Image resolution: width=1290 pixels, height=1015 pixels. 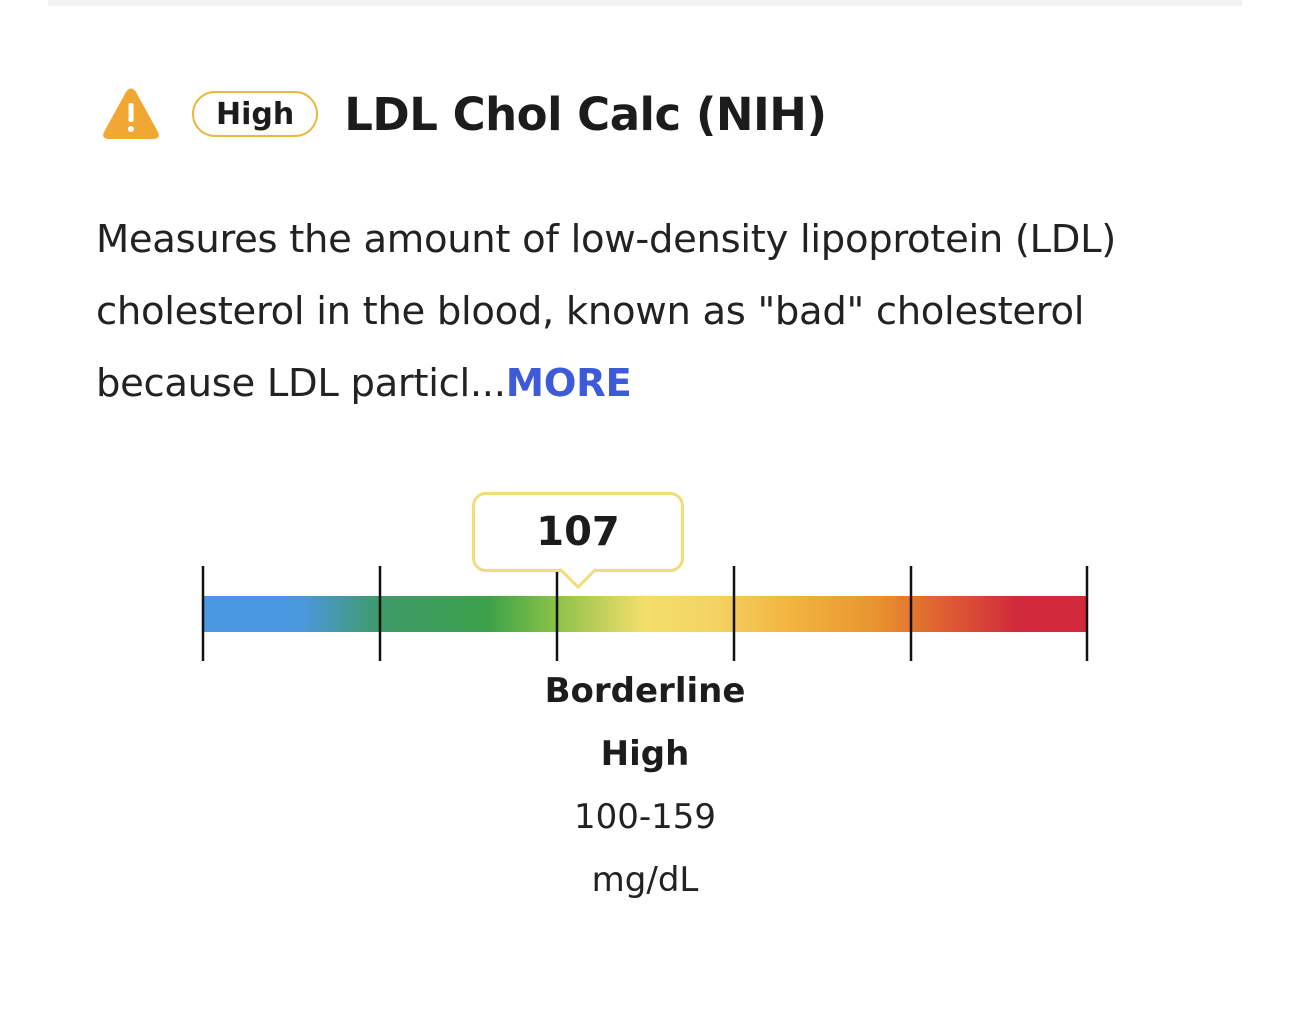 What do you see at coordinates (569, 383) in the screenshot?
I see `more-link: MORE` at bounding box center [569, 383].